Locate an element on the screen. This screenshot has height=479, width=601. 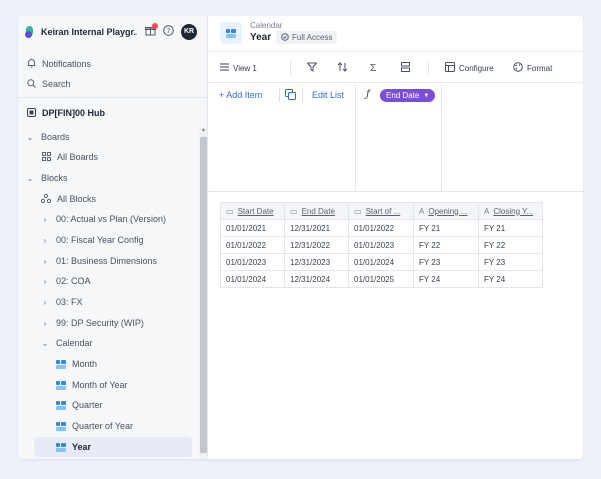
toolbar: View 1 Σ Configure Format is located at coordinates (395, 68).